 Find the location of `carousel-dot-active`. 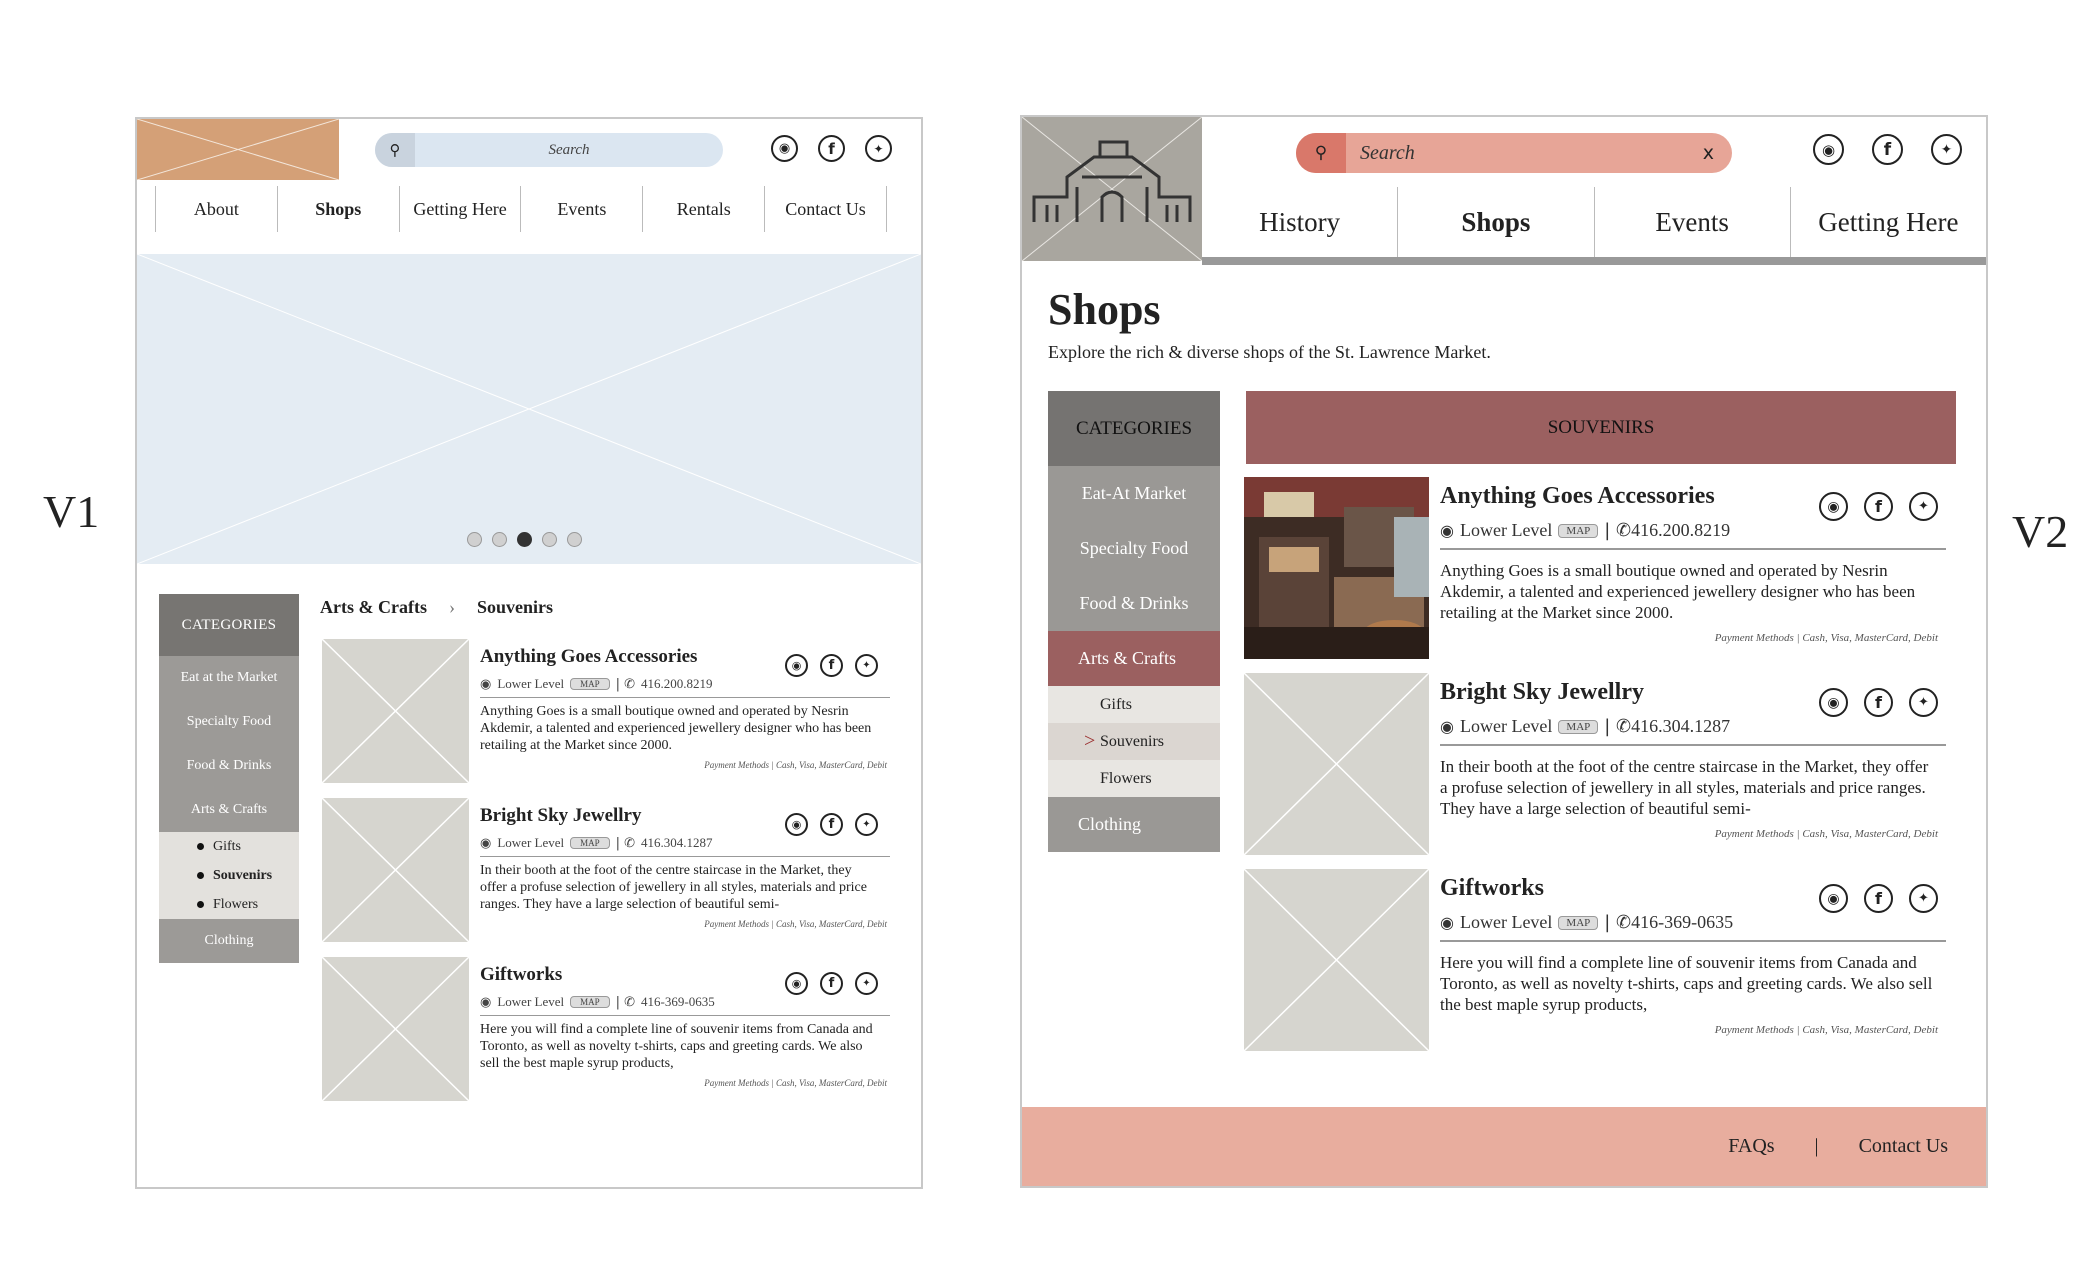

carousel-dot-active is located at coordinates (524, 539).